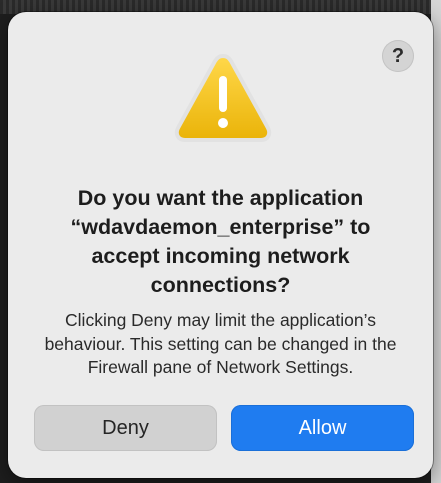 The image size is (441, 483). I want to click on deny-button: Deny, so click(125, 428).